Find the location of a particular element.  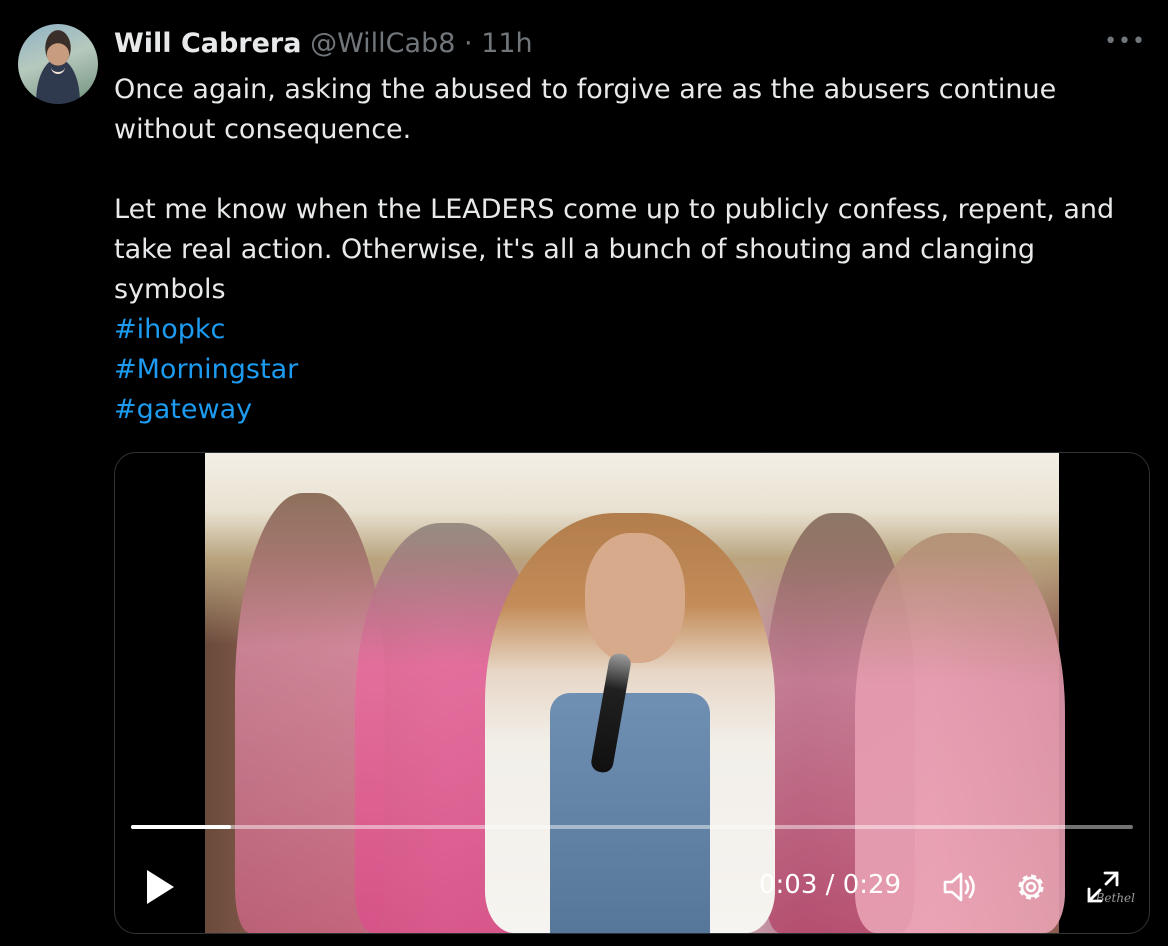

speaker-face is located at coordinates (635, 598).